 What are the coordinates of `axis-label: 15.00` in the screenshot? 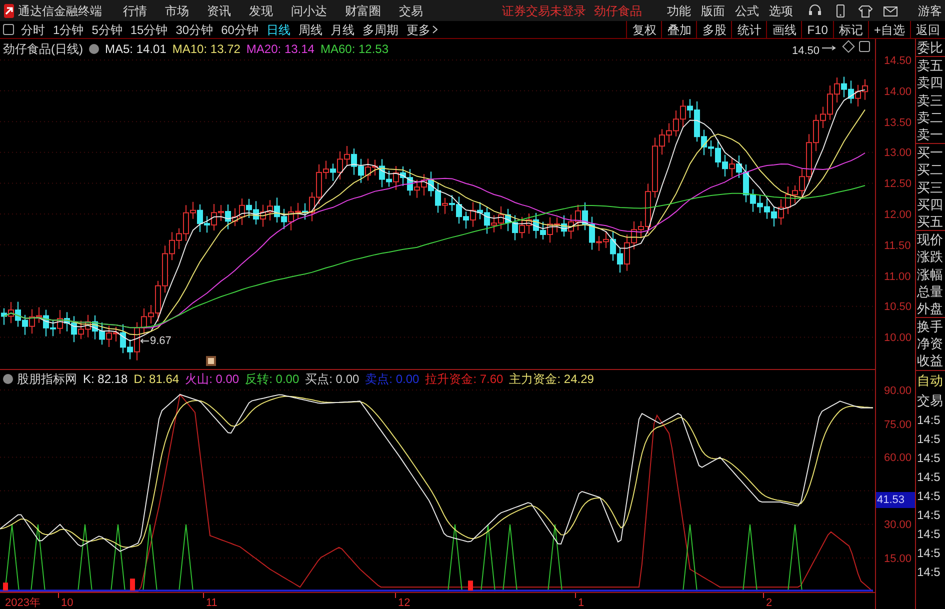 It's located at (898, 559).